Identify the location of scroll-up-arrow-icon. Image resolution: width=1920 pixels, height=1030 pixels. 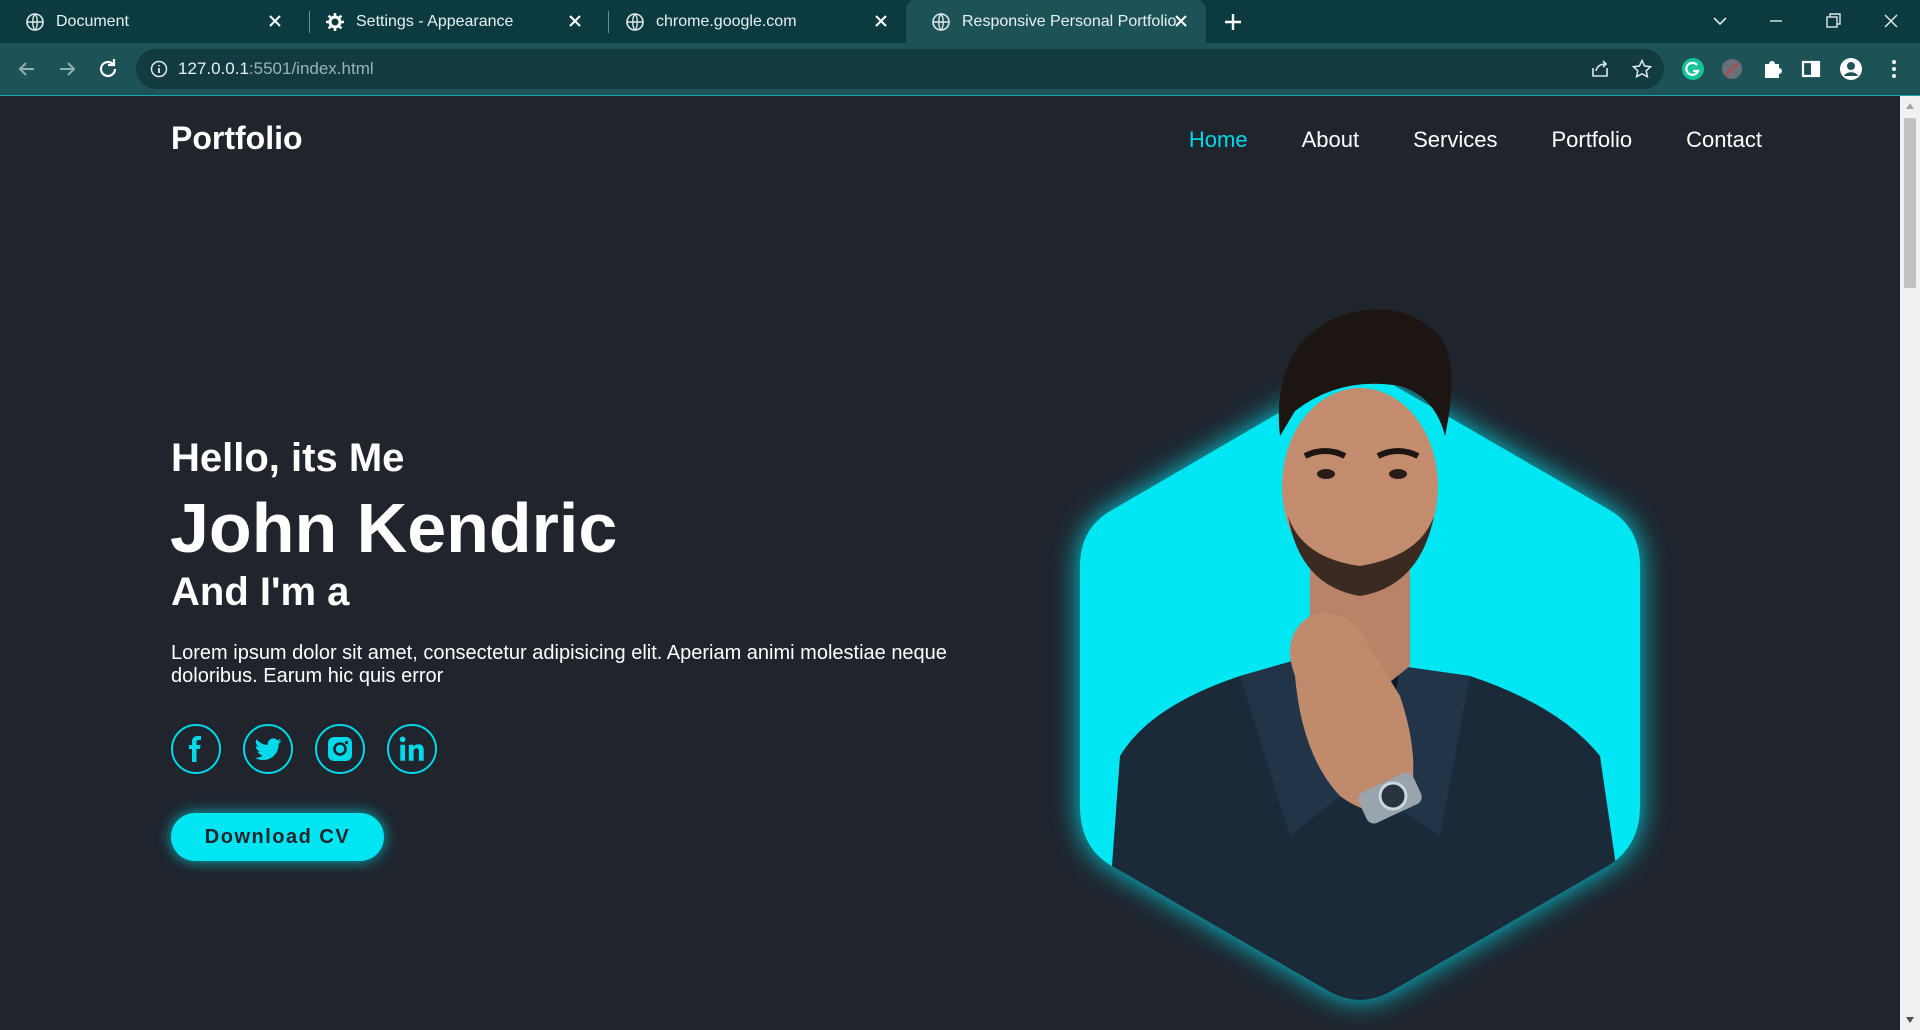
(1910, 106).